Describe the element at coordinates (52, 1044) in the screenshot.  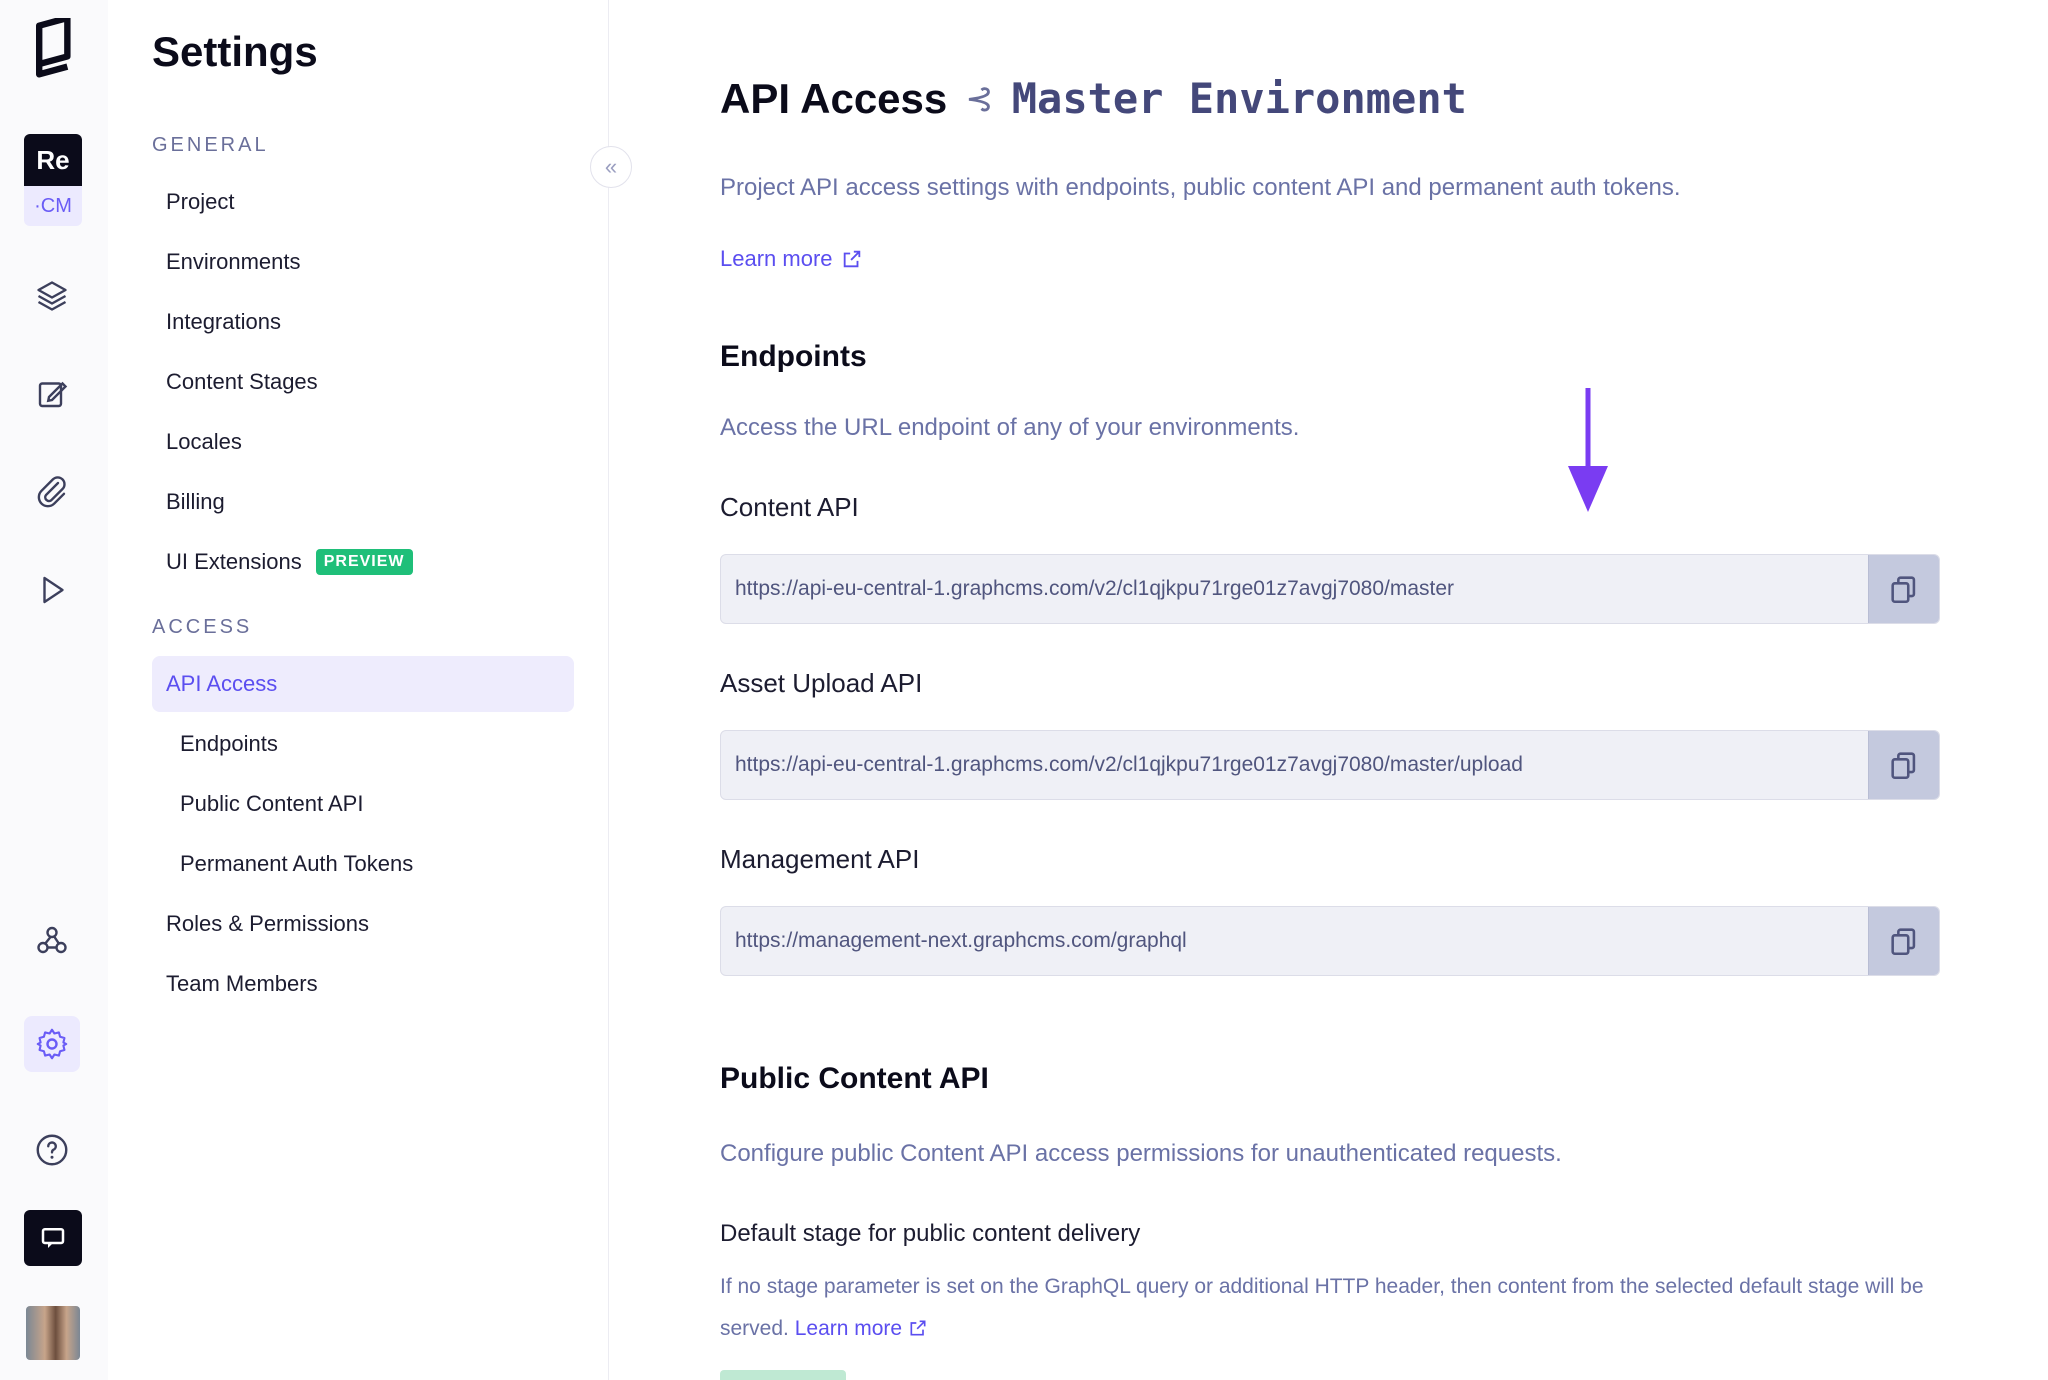
I see `settings-icon` at that location.